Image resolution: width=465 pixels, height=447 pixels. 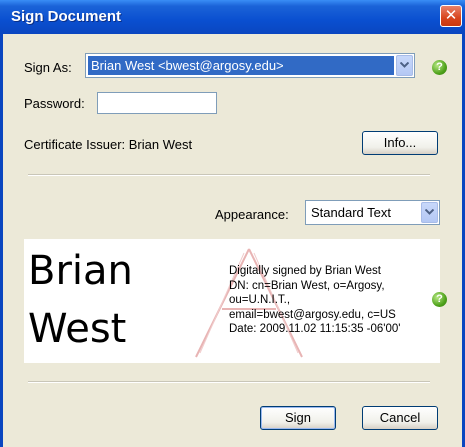 What do you see at coordinates (80, 271) in the screenshot?
I see `signature-name-line1: Brian` at bounding box center [80, 271].